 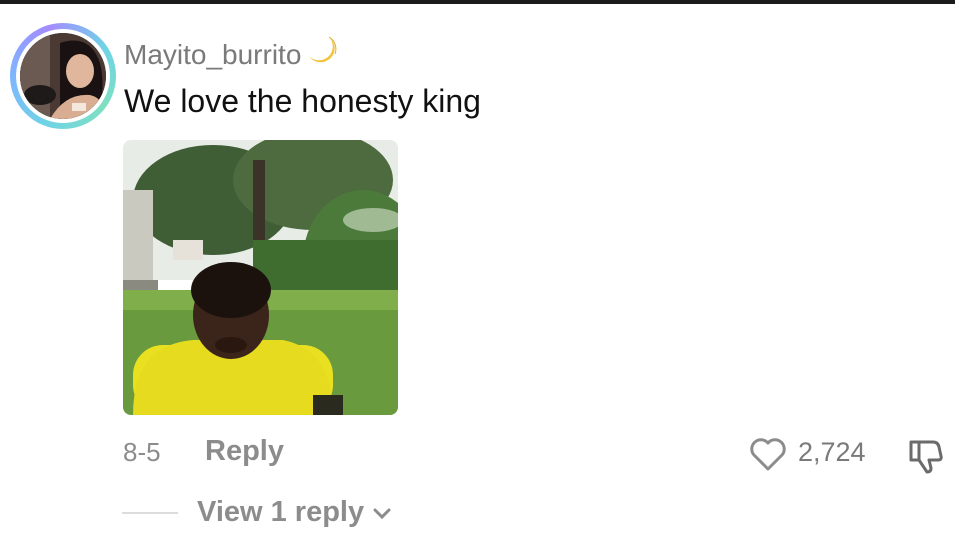 What do you see at coordinates (302, 101) in the screenshot?
I see `comment-text: We love the honesty king` at bounding box center [302, 101].